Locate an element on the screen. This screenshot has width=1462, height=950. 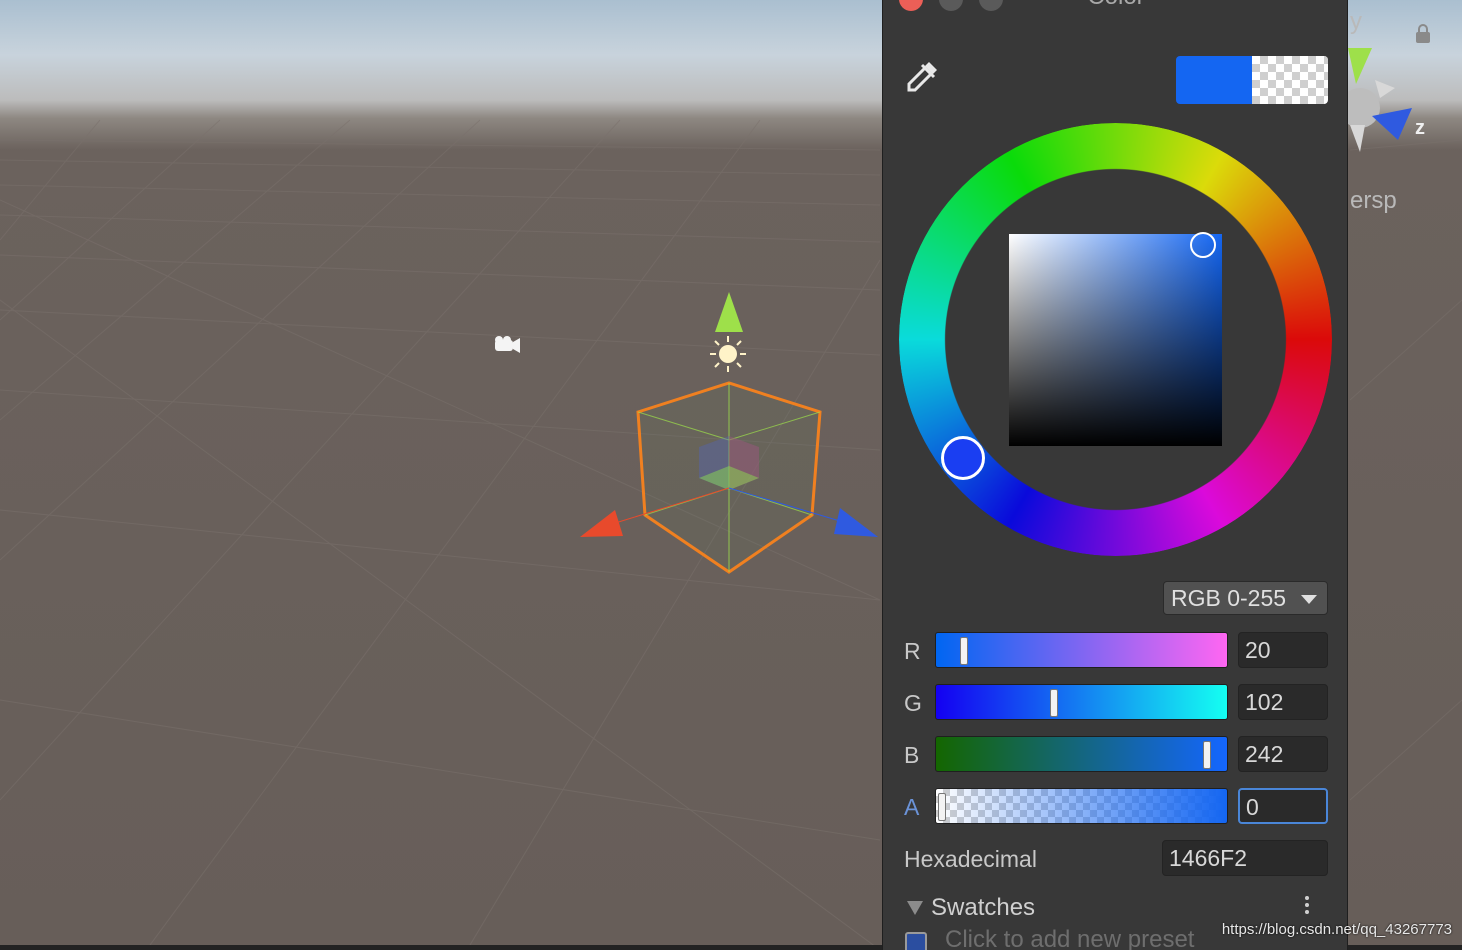
channel-label-r: R is located at coordinates (912, 651).